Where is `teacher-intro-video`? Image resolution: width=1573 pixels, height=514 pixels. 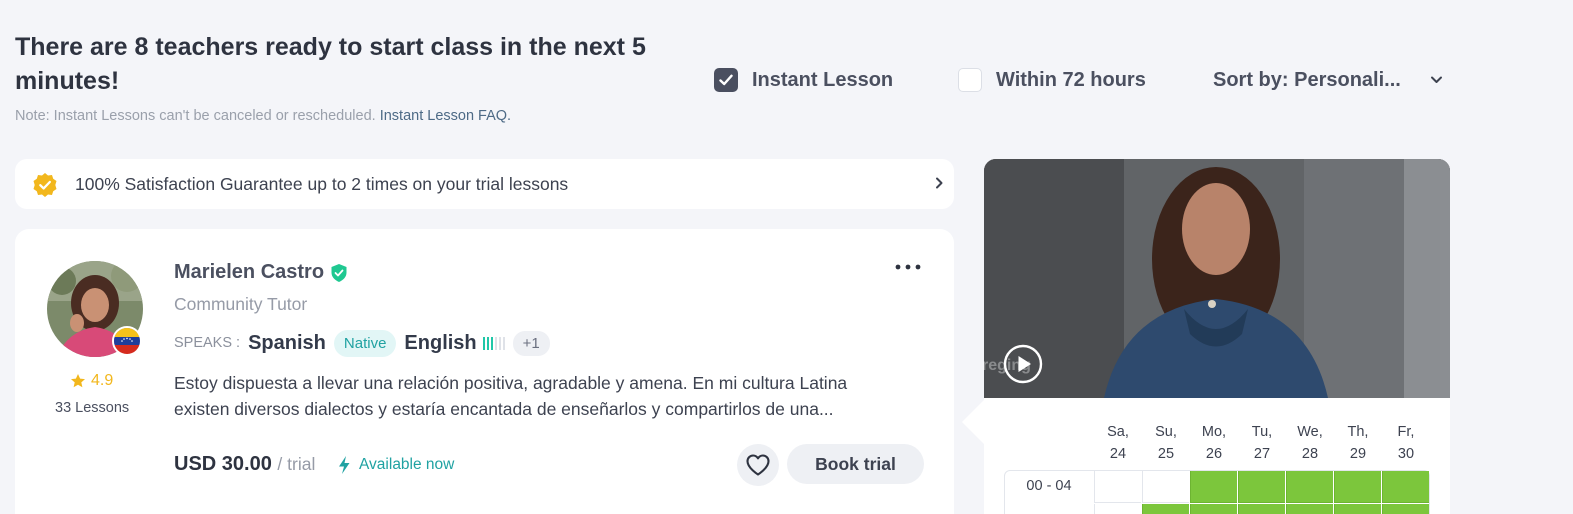 teacher-intro-video is located at coordinates (1217, 278).